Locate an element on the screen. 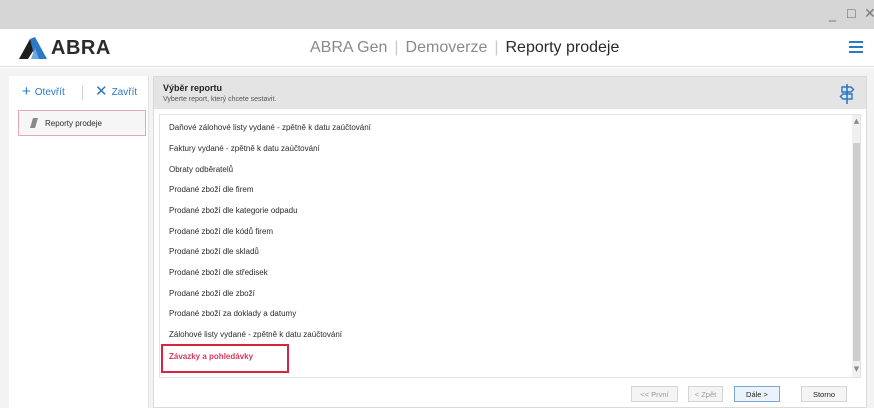 This screenshot has height=408, width=874. hamburger-icon is located at coordinates (856, 47).